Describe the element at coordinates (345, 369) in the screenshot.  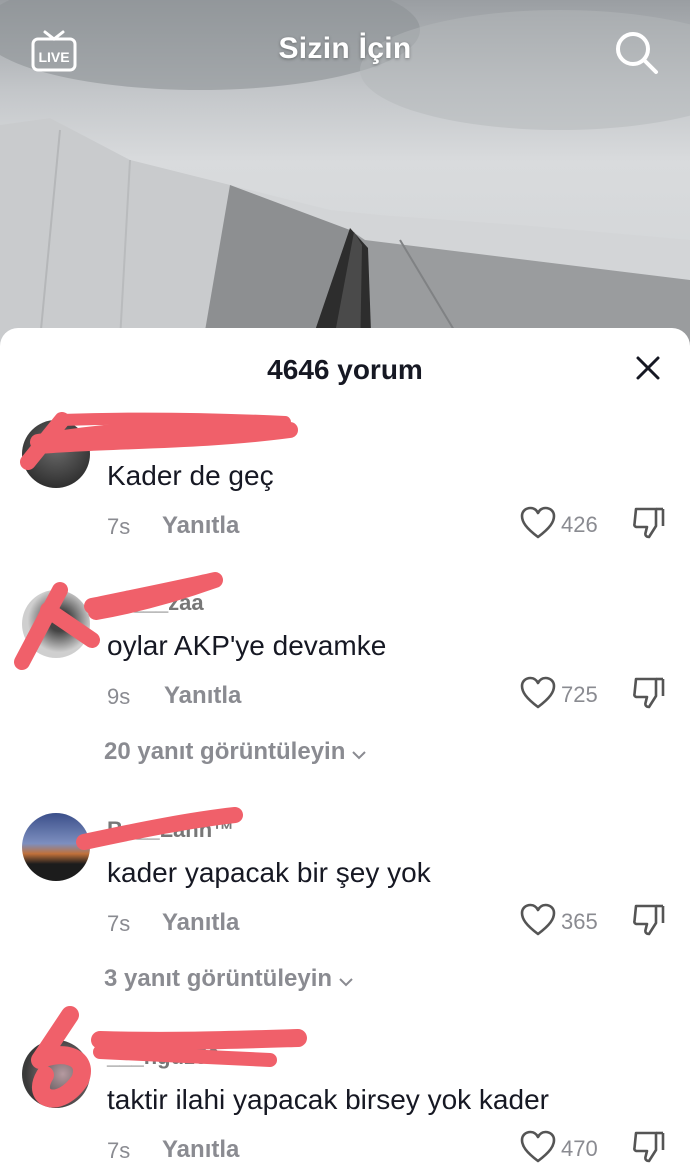
I see `comment-count-title: 4646 yorum` at that location.